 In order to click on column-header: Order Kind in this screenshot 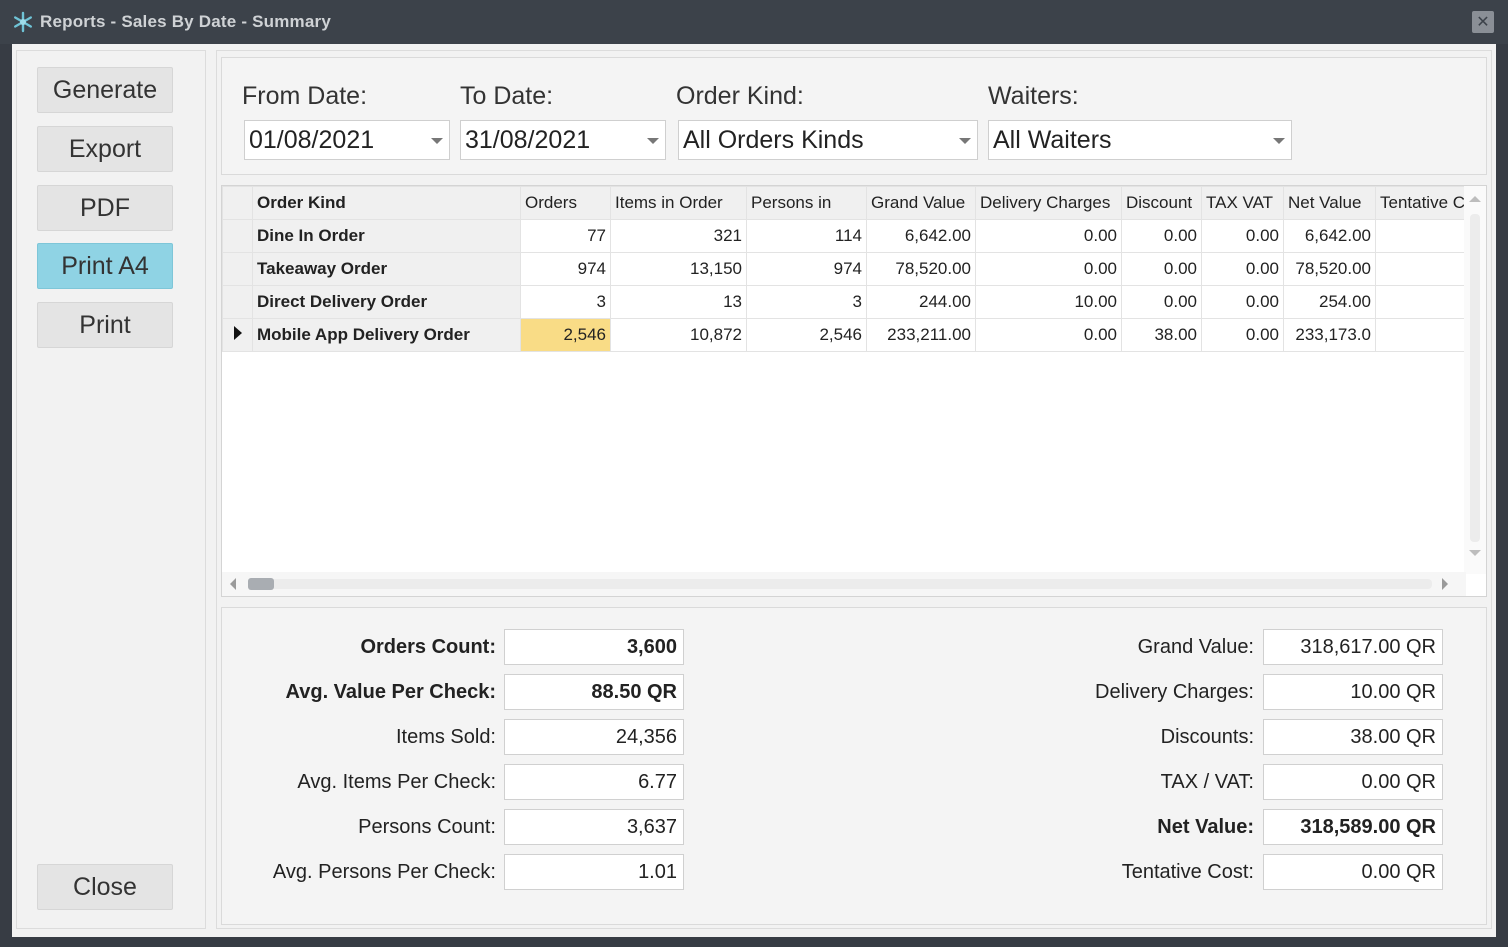, I will do `click(386, 203)`.